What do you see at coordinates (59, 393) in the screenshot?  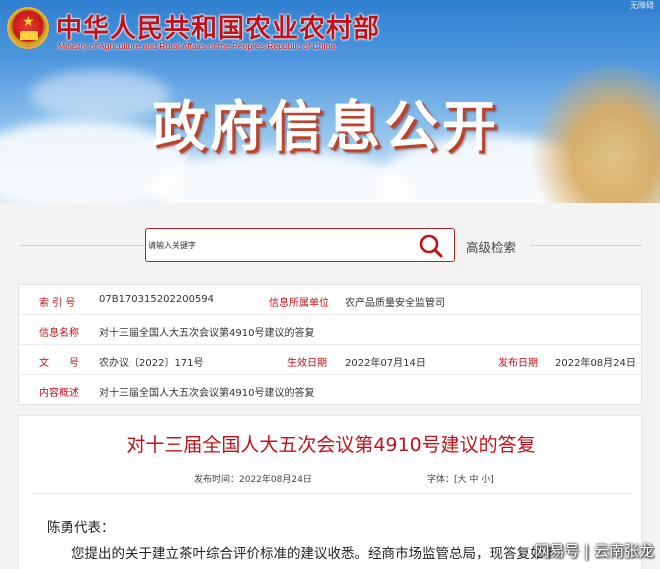 I see `summary-label: 内容概述` at bounding box center [59, 393].